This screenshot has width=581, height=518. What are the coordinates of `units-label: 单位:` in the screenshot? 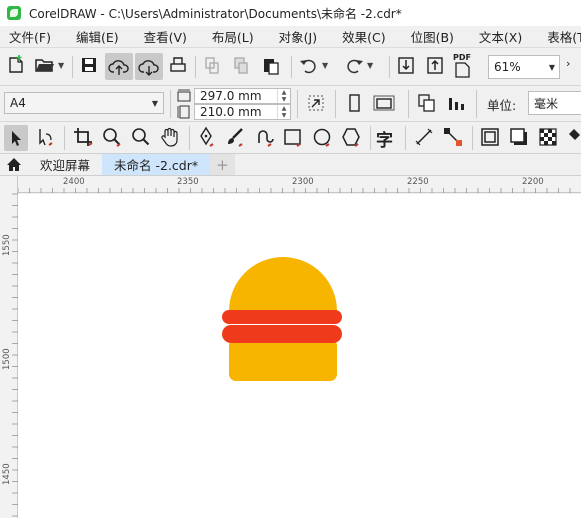 It's located at (502, 105).